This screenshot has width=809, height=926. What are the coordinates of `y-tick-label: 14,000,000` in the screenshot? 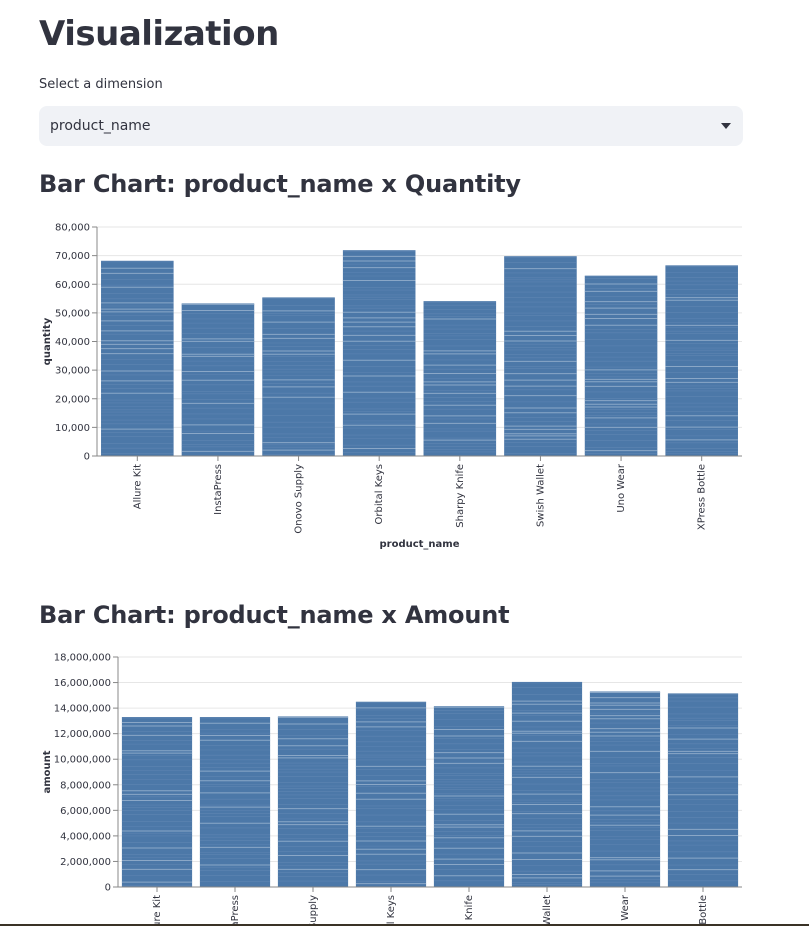 It's located at (82, 709).